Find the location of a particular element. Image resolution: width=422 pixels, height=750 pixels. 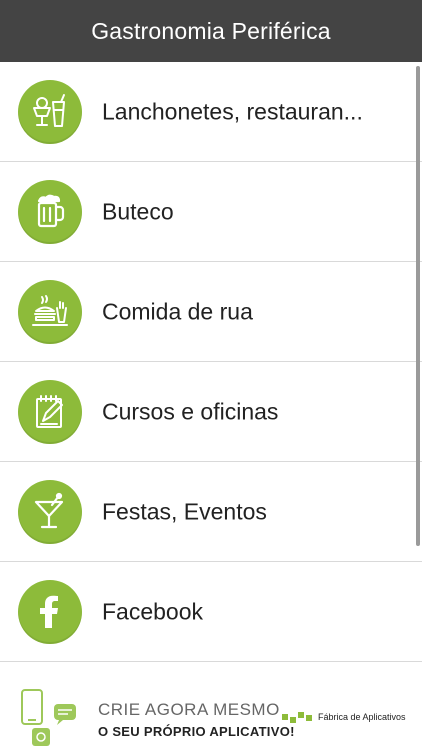

ad-brand: Fábrica de Aplicativos is located at coordinates (344, 717).